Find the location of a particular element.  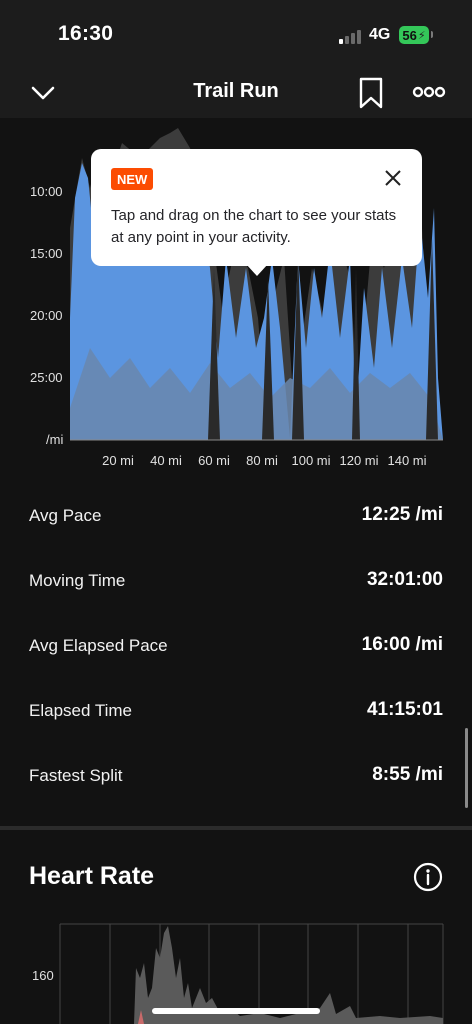

heart-rate-title: Heart Rate is located at coordinates (92, 876).